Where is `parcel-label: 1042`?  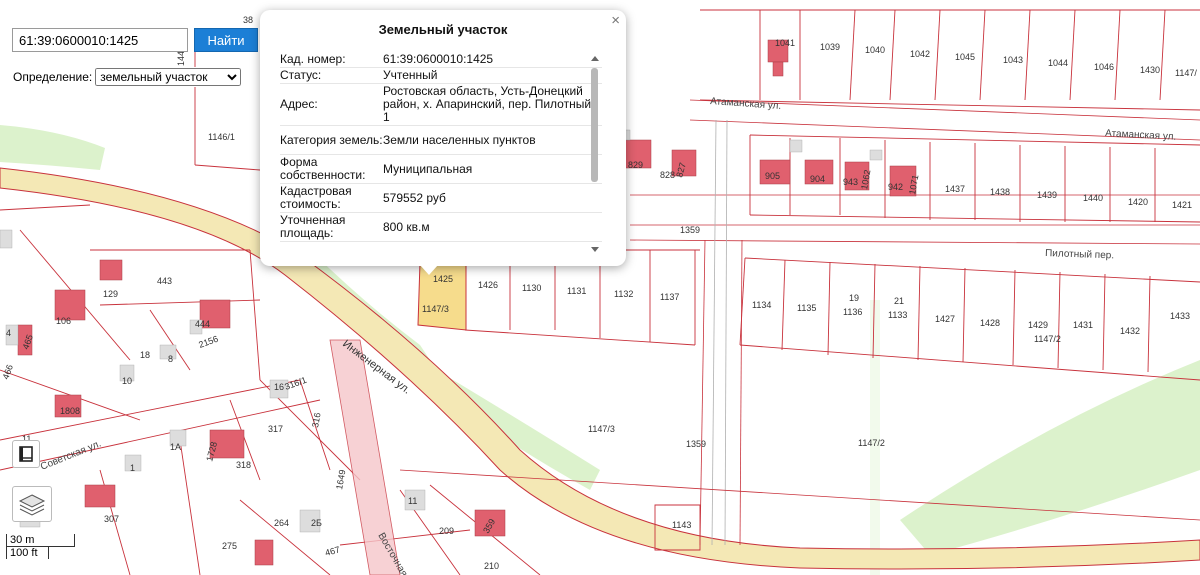 parcel-label: 1042 is located at coordinates (920, 54).